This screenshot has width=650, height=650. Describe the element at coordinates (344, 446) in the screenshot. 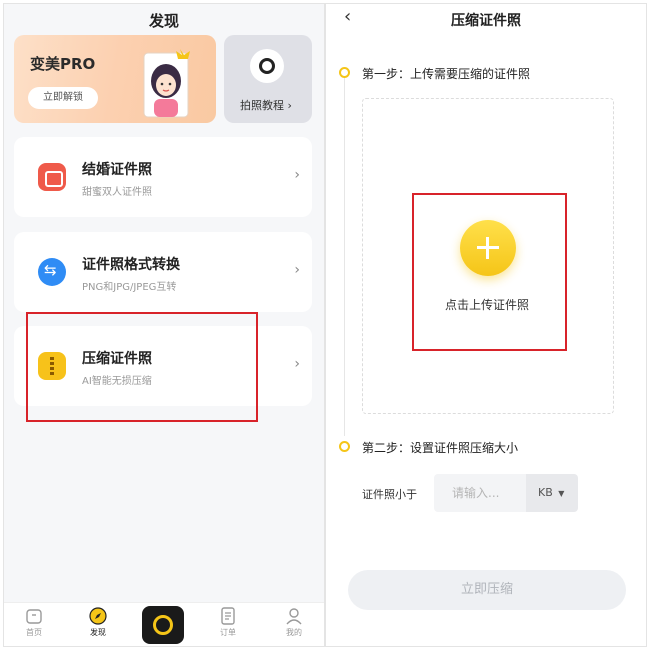

I see `step-2-dot-icon` at that location.